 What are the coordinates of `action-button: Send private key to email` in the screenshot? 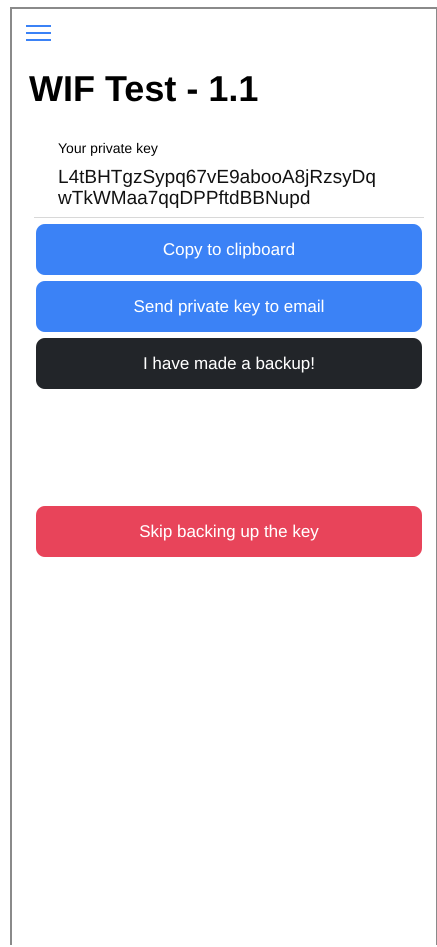 It's located at (229, 306).